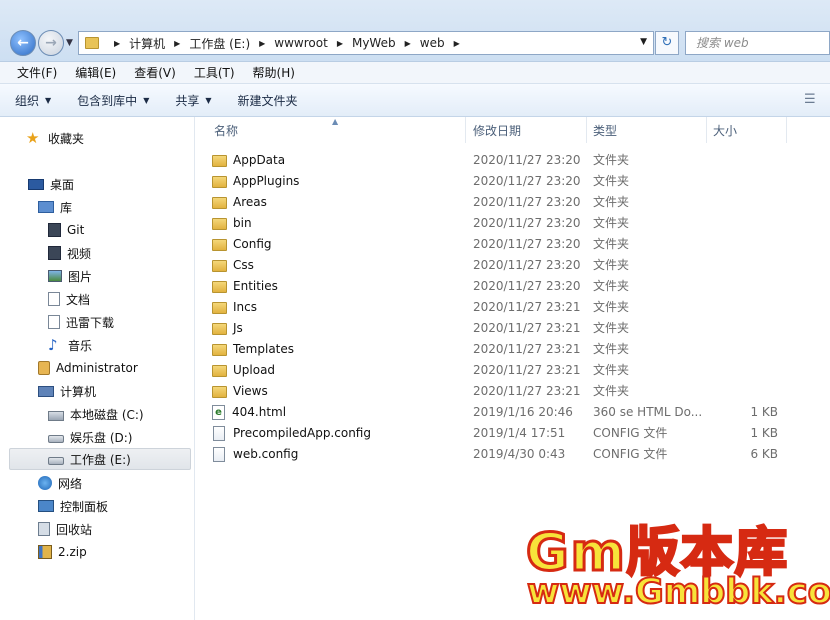 This screenshot has height=620, width=830. I want to click on file-name: web.config, so click(266, 454).